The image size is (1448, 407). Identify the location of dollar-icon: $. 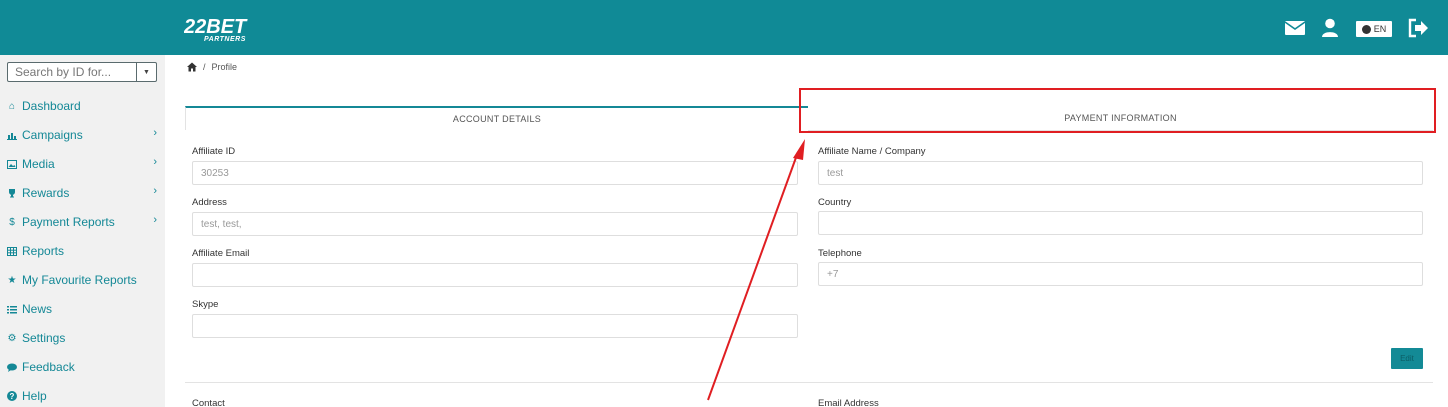
(12, 222).